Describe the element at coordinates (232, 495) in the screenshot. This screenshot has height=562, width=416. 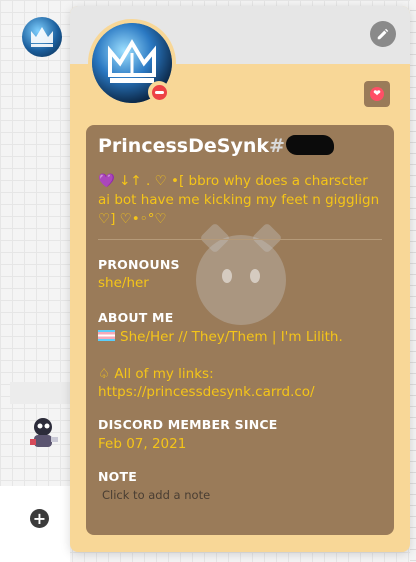
I see `note-input` at that location.